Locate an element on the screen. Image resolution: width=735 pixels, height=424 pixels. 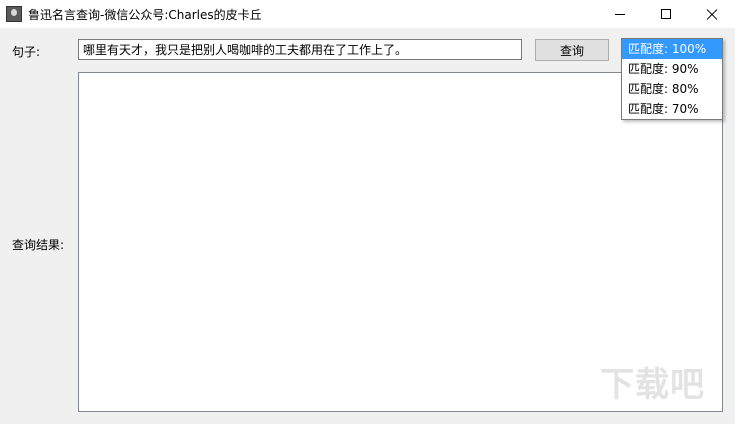
close-button is located at coordinates (712, 14).